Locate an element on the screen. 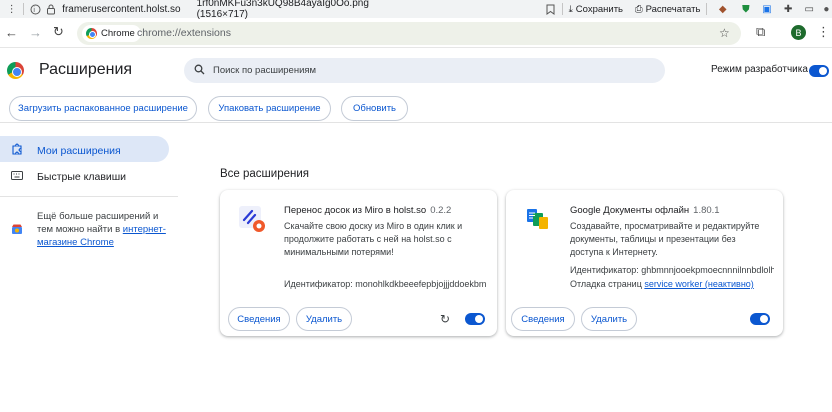 This screenshot has height=412, width=832. sidebar-item-label: Мои расширения is located at coordinates (79, 150).